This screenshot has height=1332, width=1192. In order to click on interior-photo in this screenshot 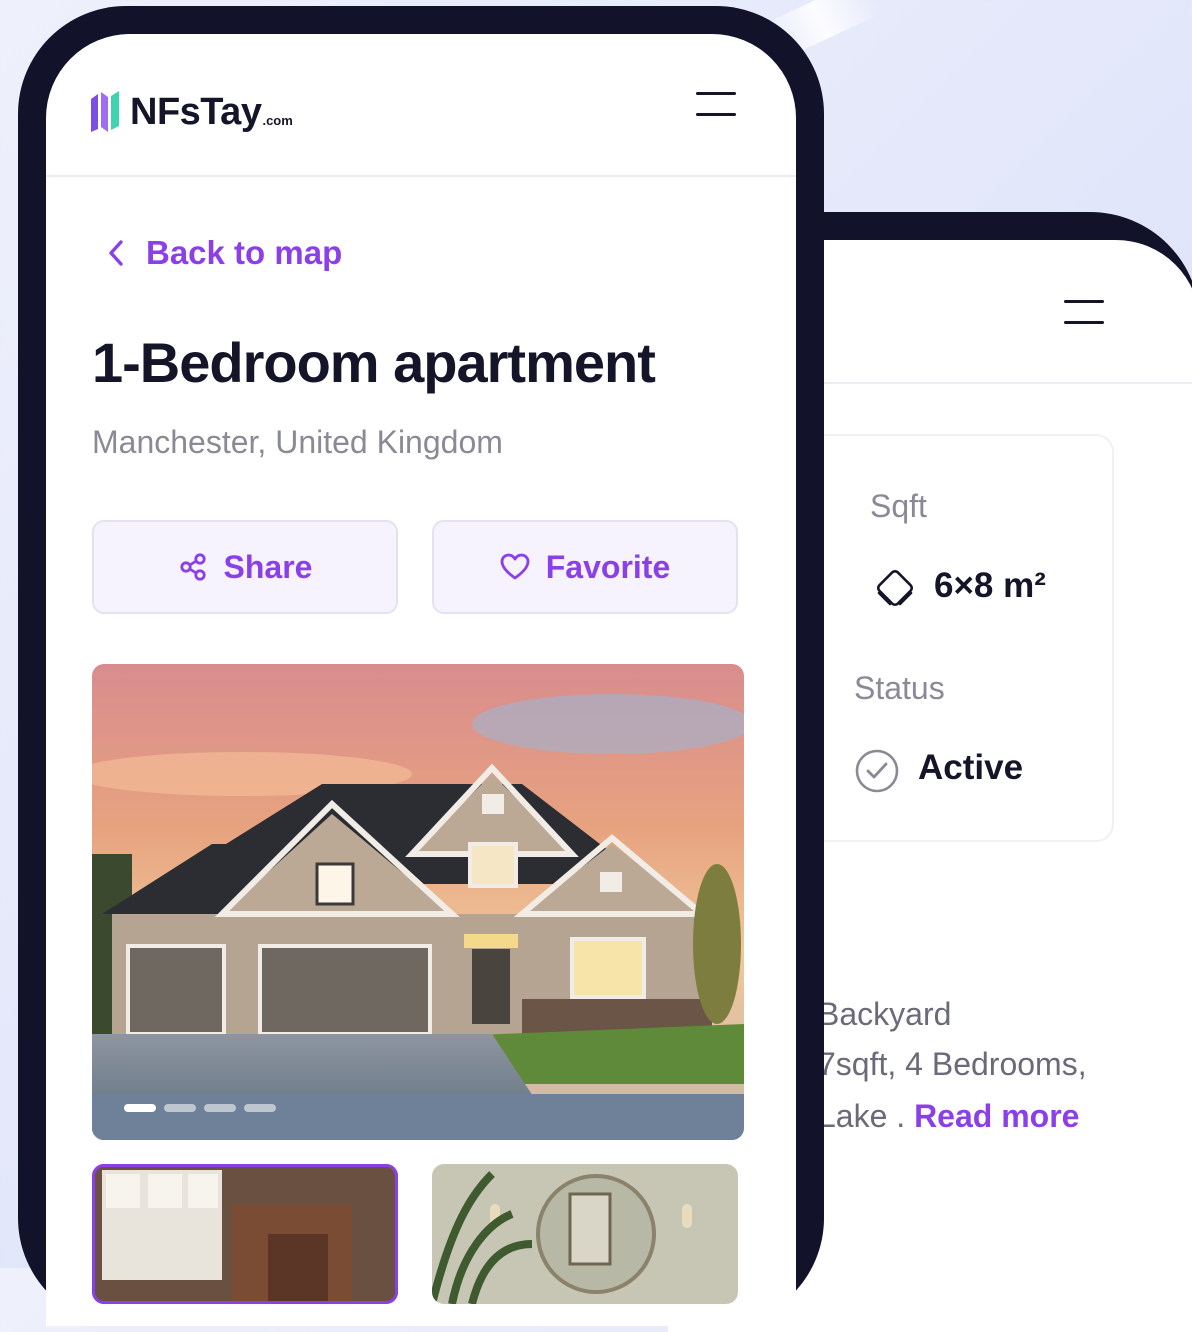, I will do `click(245, 1234)`.